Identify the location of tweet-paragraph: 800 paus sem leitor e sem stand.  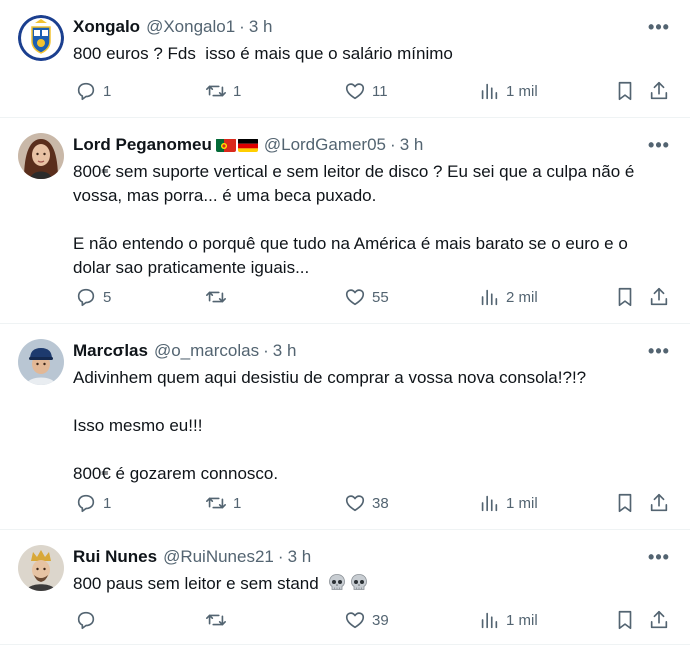
(371, 584).